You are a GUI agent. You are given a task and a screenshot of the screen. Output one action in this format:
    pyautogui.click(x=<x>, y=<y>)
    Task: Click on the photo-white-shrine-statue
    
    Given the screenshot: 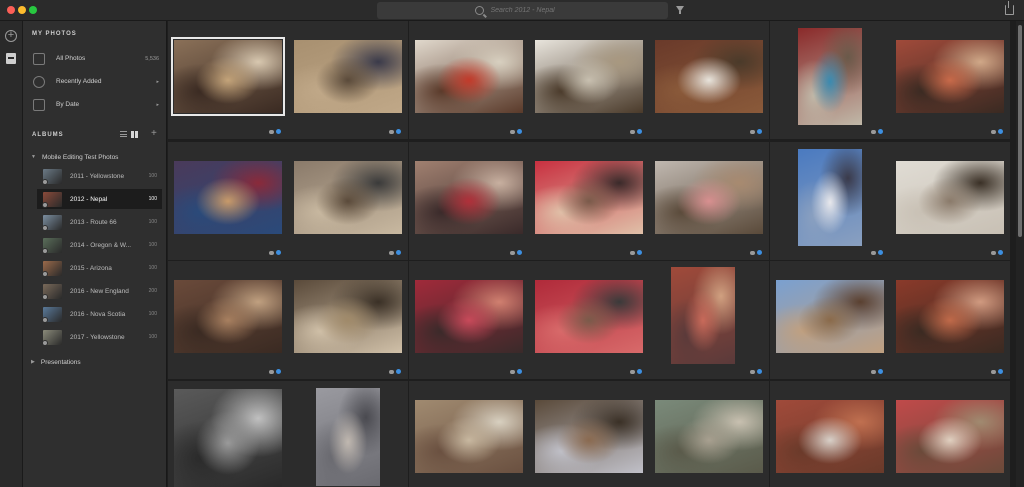 What is the action you would take?
    pyautogui.click(x=950, y=197)
    